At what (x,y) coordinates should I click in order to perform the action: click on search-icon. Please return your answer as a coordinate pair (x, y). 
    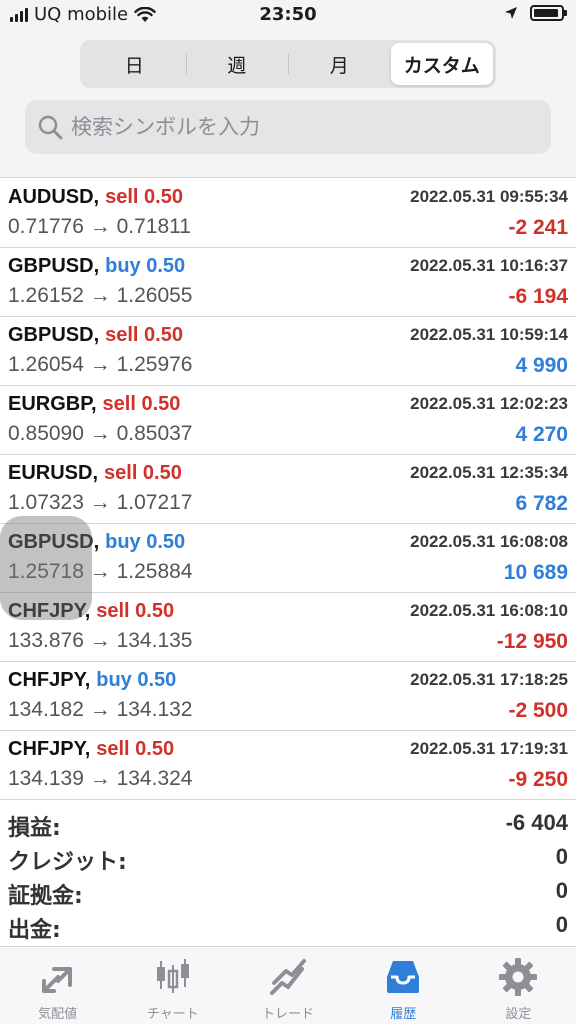
    Looking at the image, I should click on (50, 127).